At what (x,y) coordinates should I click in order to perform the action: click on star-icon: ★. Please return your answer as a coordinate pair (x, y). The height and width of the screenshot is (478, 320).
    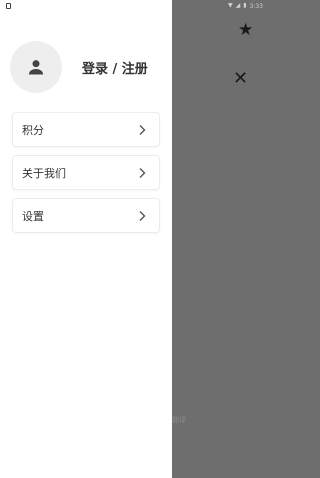
    Looking at the image, I should click on (245, 30).